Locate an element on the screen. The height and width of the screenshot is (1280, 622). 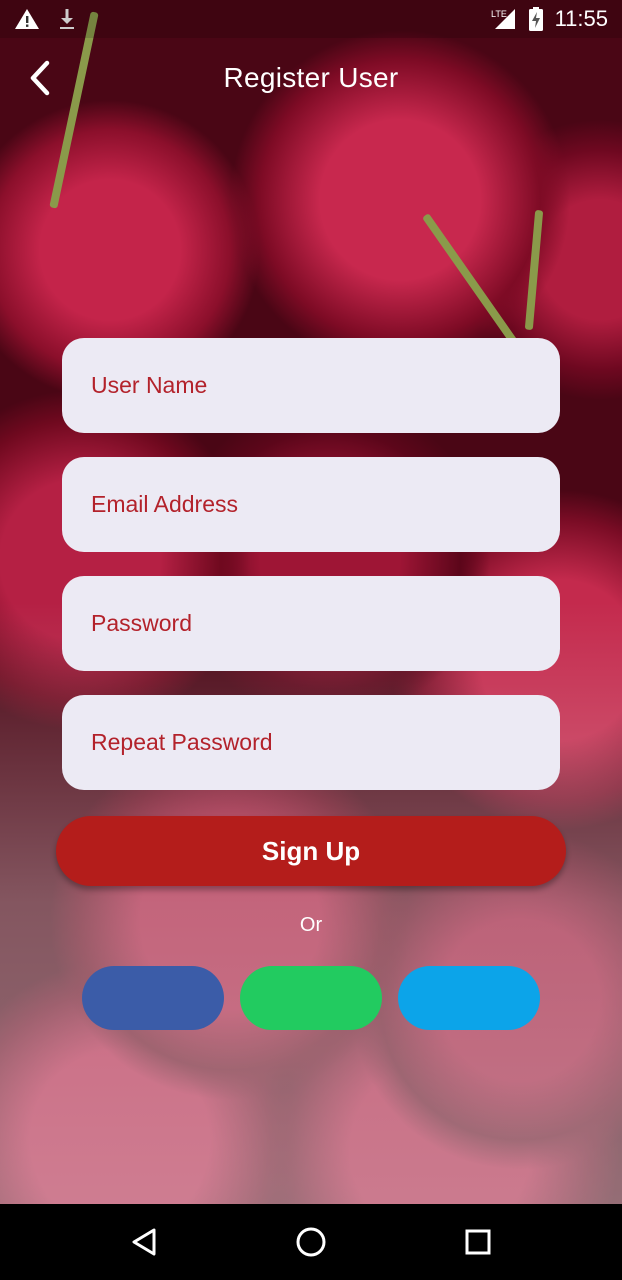
warning-icon is located at coordinates (27, 19).